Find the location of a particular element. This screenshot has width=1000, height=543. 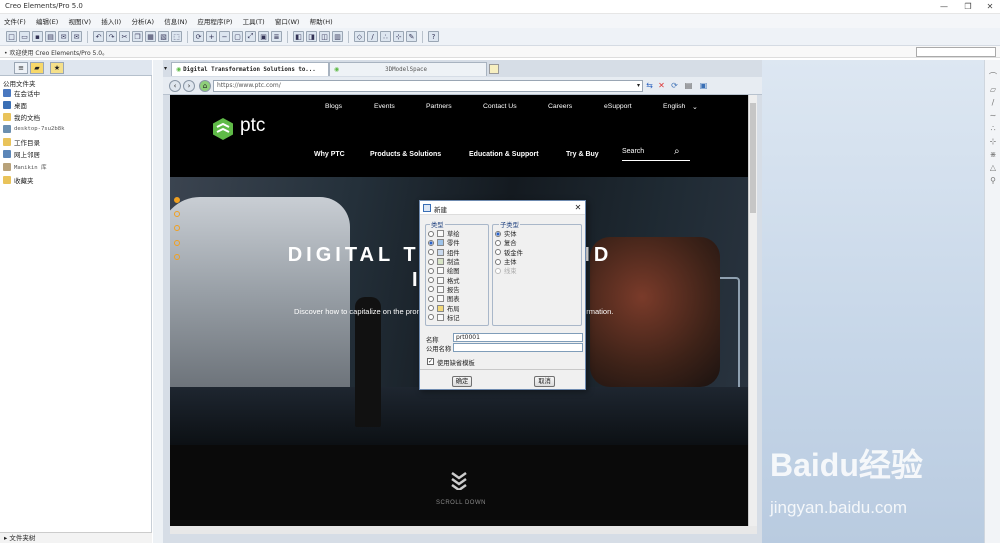

url-dropdown-icon: ▾ is located at coordinates (638, 85).